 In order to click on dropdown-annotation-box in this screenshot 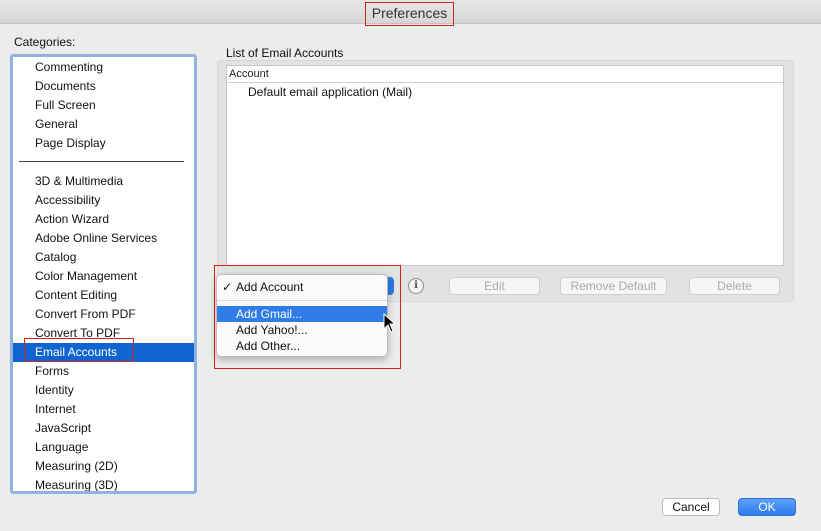, I will do `click(307, 317)`.